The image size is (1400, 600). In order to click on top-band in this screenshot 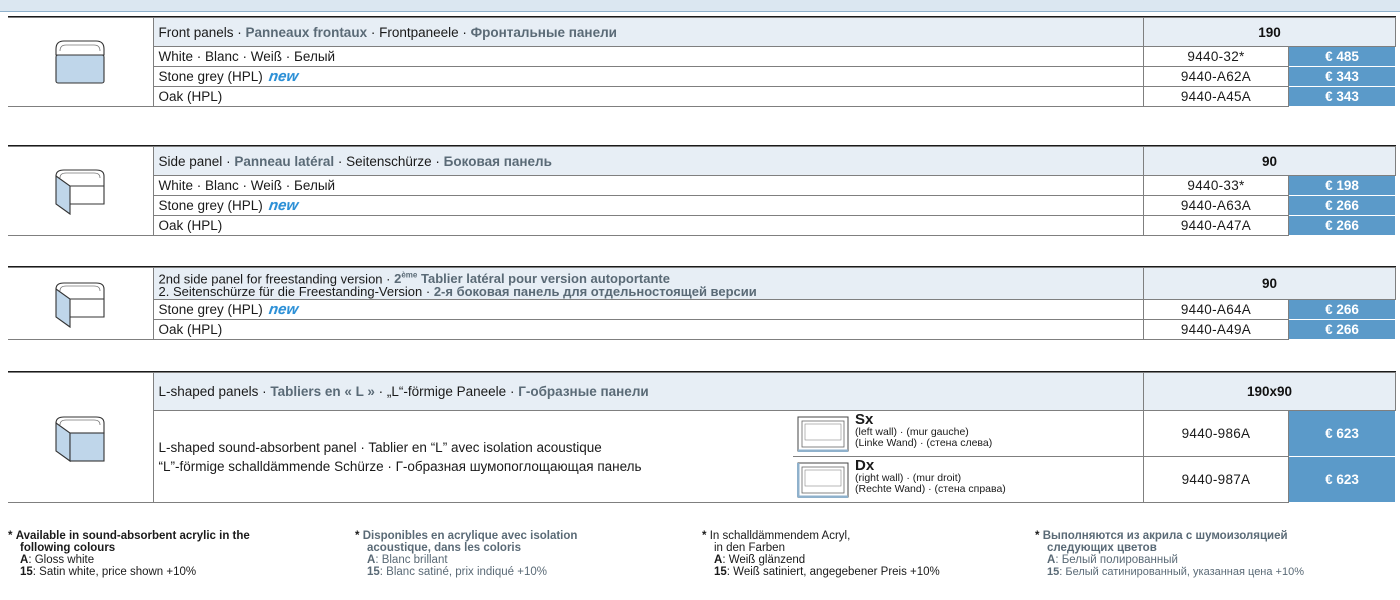, I will do `click(700, 6)`.